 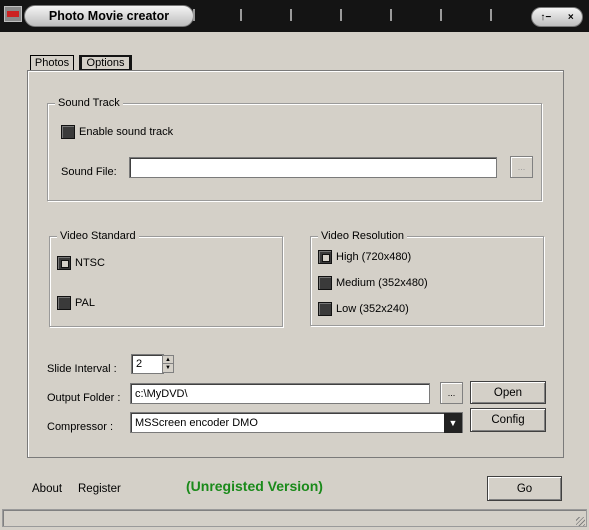 I want to click on pal-label: PAL, so click(x=85, y=303).